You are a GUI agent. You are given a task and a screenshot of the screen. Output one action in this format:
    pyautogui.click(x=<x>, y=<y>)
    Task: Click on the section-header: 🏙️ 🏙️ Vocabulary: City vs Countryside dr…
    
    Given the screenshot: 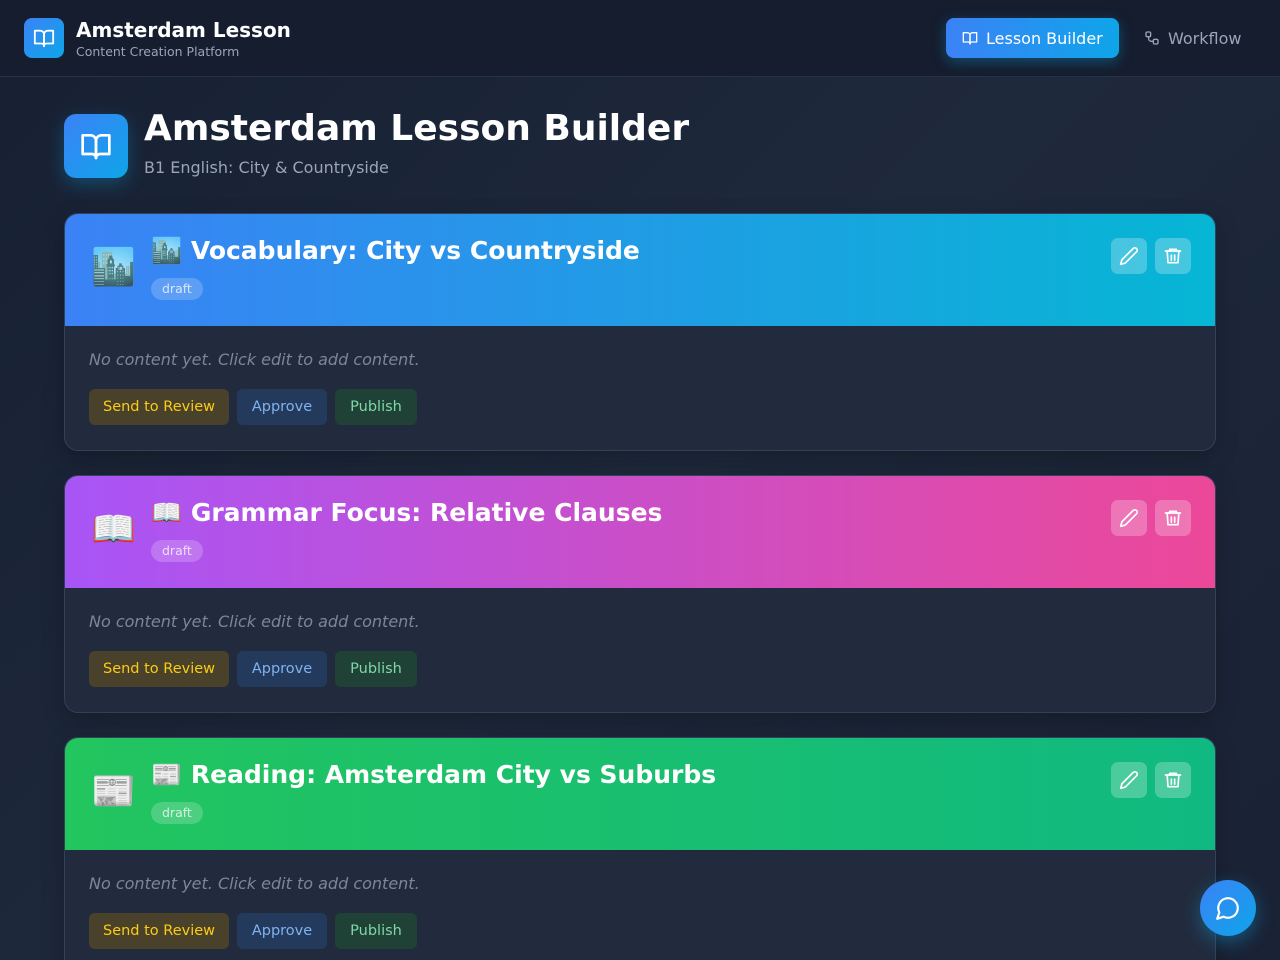 What is the action you would take?
    pyautogui.click(x=640, y=270)
    